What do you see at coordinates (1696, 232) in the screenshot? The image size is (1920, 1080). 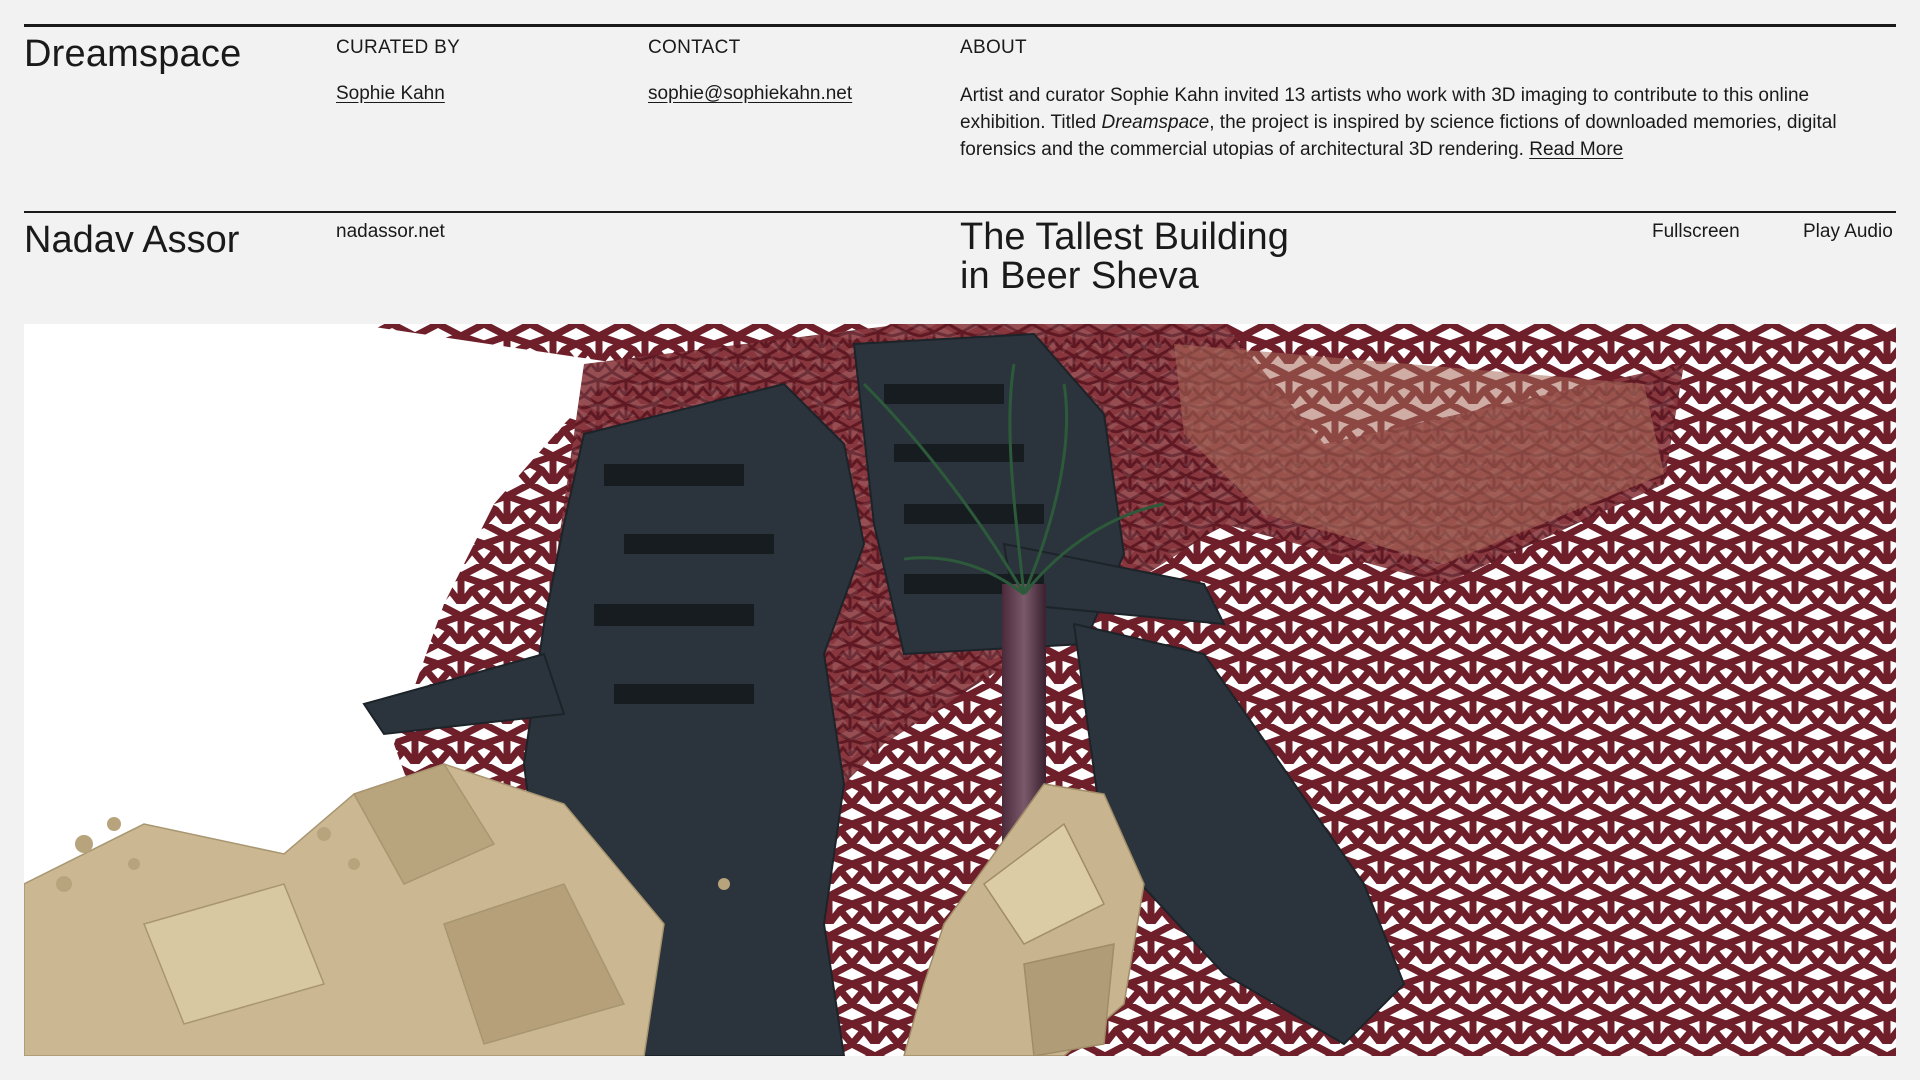 I see `fullscreen-button: Fullscreen` at bounding box center [1696, 232].